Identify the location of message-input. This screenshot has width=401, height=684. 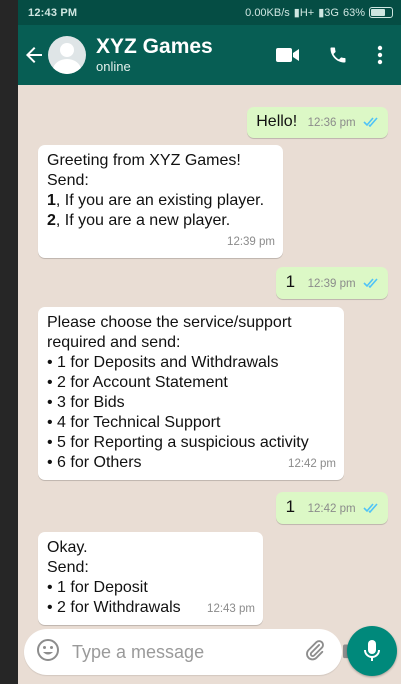
(188, 652).